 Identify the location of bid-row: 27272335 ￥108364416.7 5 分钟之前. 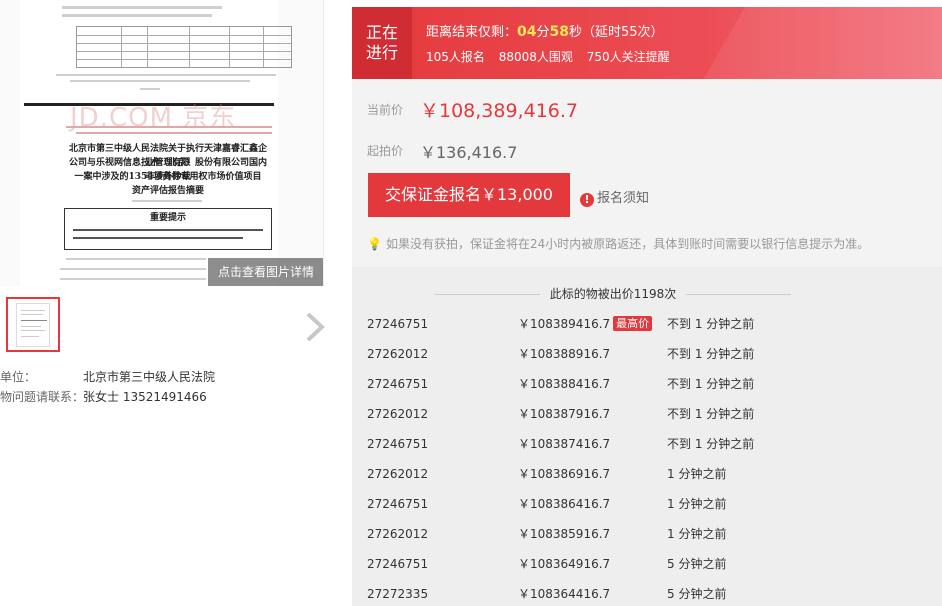
(647, 592).